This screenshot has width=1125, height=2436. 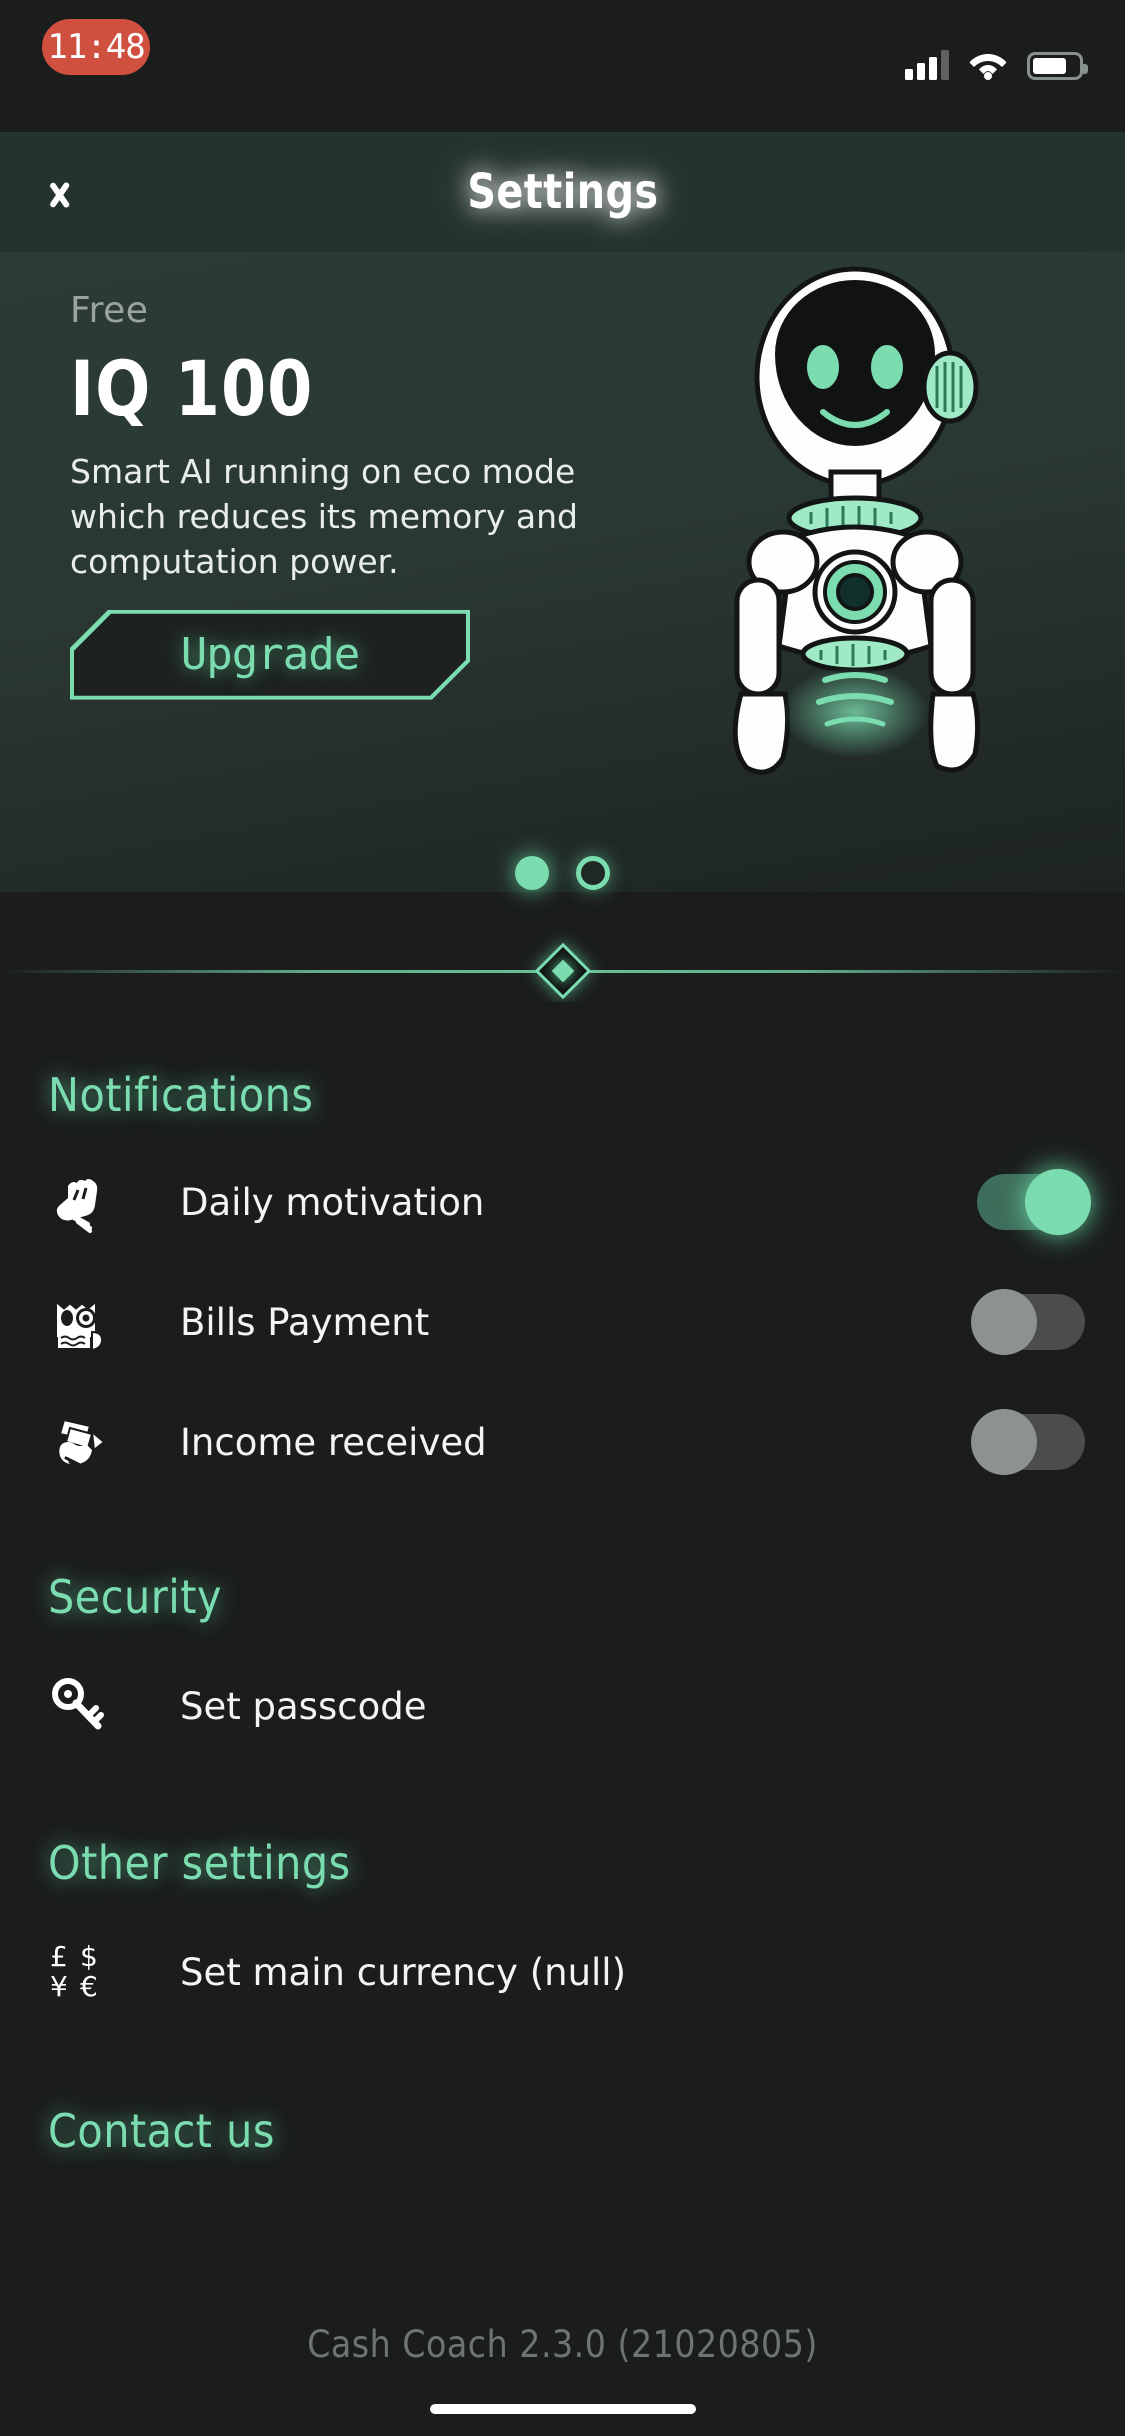 I want to click on settings-row-label: Set passcode, so click(x=303, y=1706).